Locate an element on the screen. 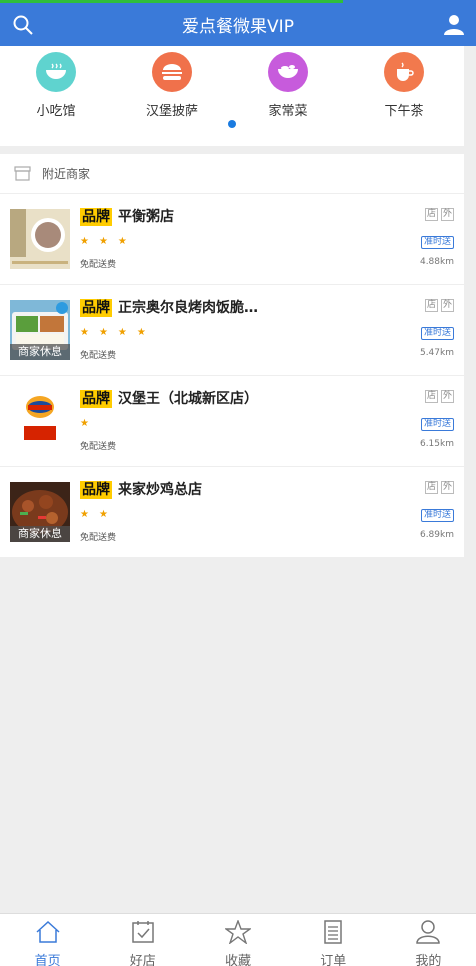 This screenshot has height=966, width=476. shop-distance: 4.88km is located at coordinates (436, 262).